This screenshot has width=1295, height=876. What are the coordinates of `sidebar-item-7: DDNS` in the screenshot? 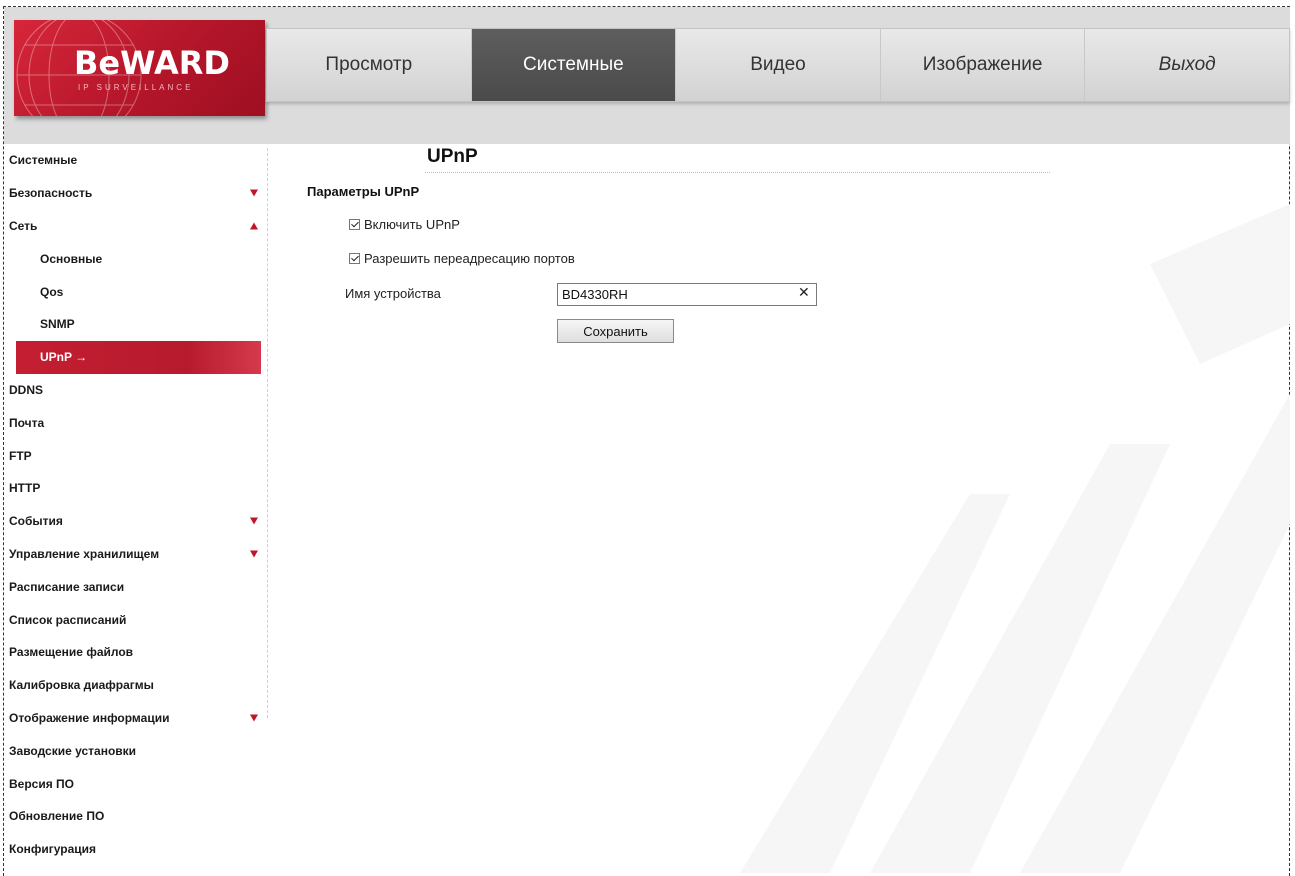 It's located at (136, 390).